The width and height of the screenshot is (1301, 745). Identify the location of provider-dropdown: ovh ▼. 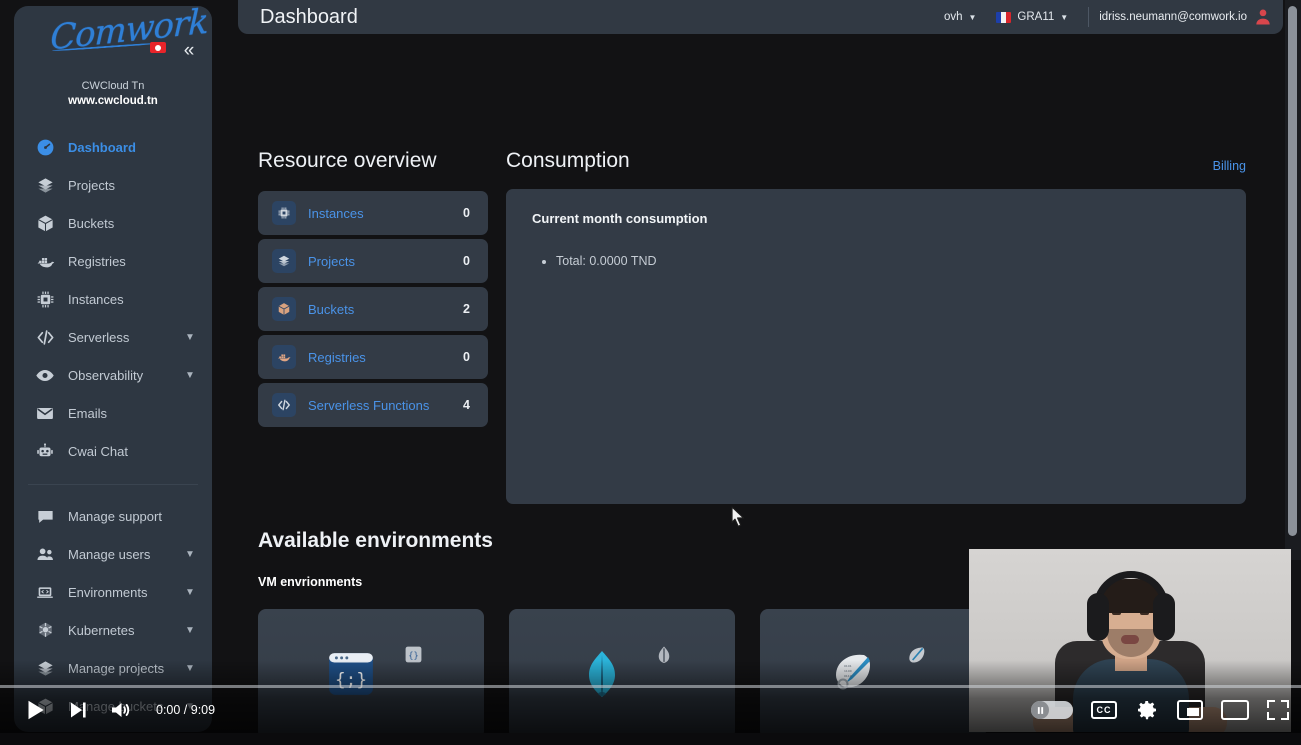
(960, 17).